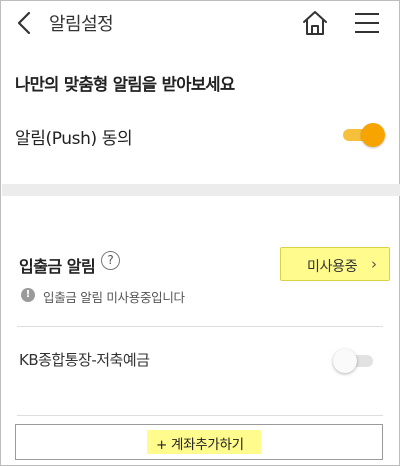  Describe the element at coordinates (81, 24) in the screenshot. I see `page-title: 알림설정` at that location.